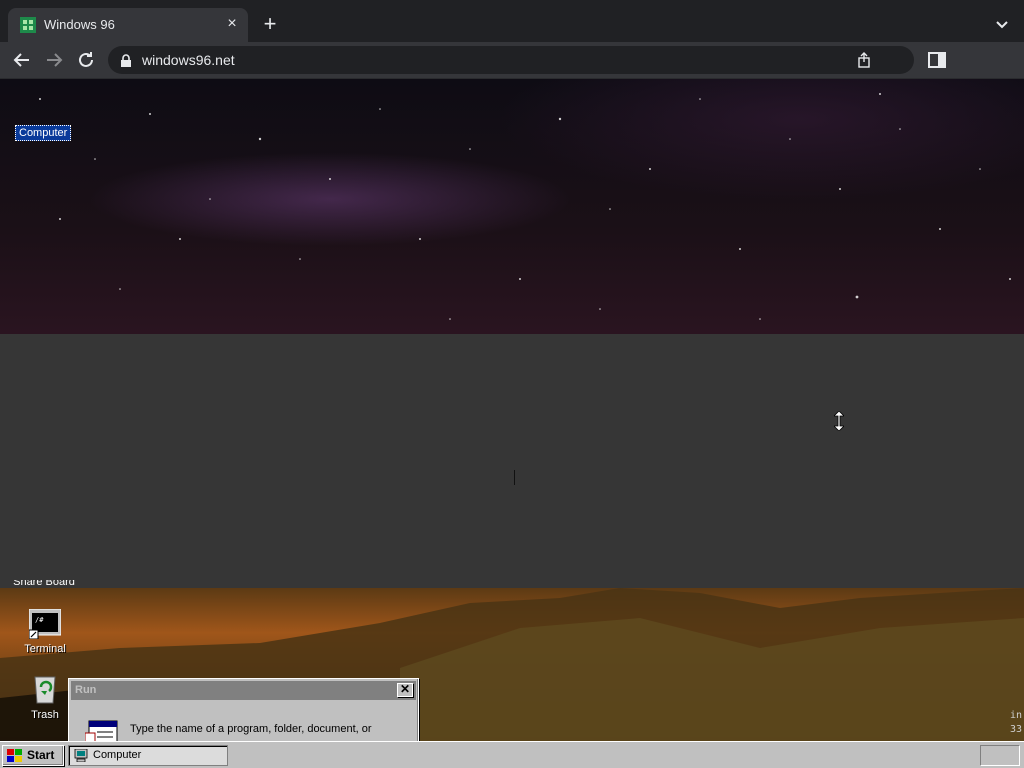 This screenshot has height=768, width=1024. What do you see at coordinates (81, 755) in the screenshot?
I see `computer-icon` at bounding box center [81, 755].